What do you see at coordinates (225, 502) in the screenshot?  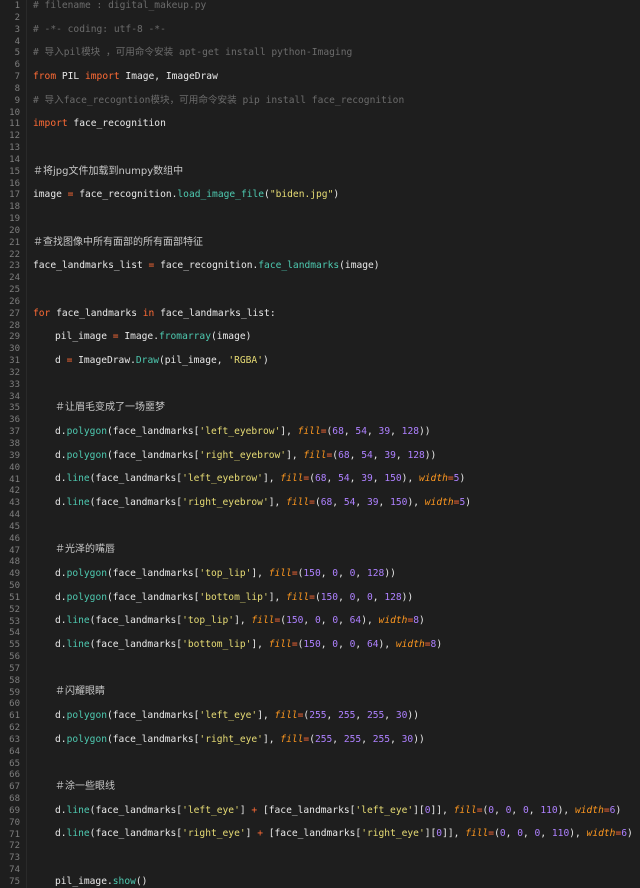 I see `code-token: 'right_eyebrow'` at bounding box center [225, 502].